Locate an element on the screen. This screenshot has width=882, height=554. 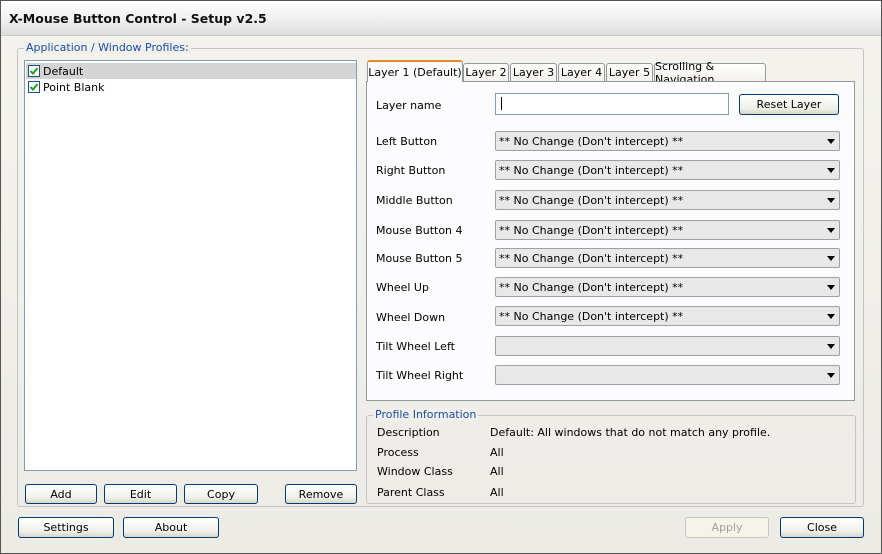
left-button-label: Left Button is located at coordinates (407, 141).